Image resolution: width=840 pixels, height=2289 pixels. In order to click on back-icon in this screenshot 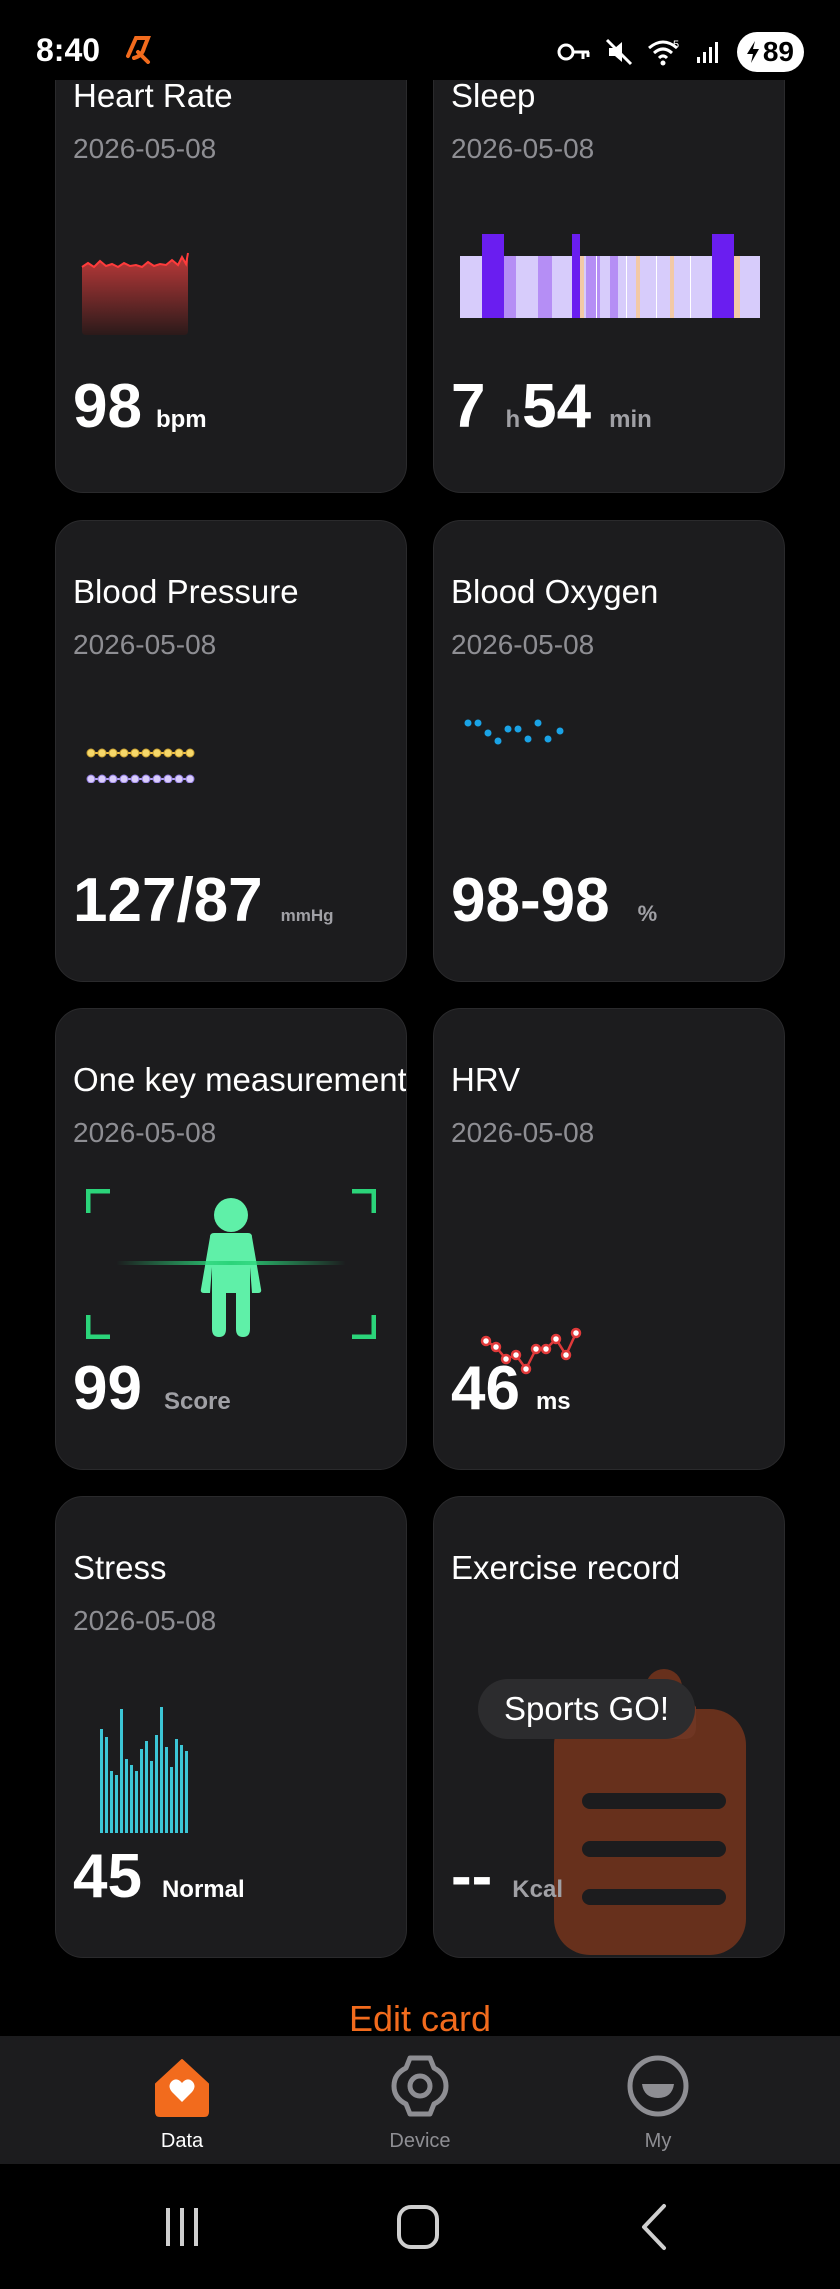, I will do `click(654, 2227)`.